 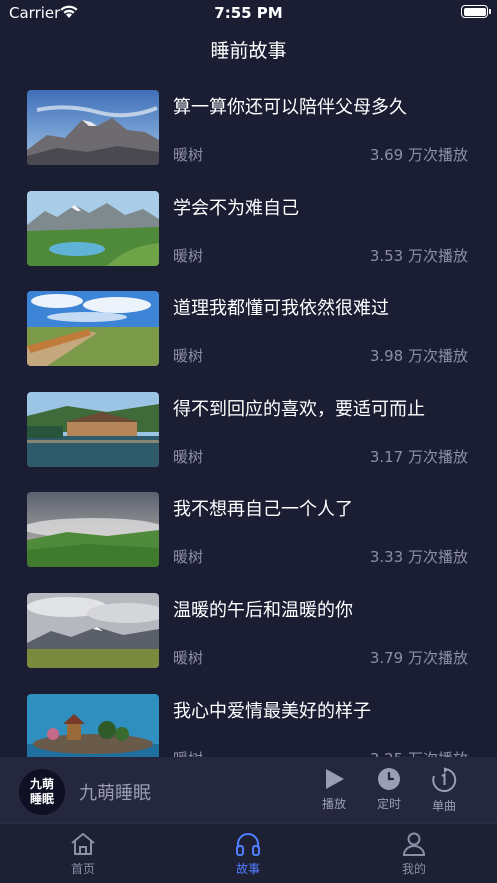 What do you see at coordinates (248, 633) in the screenshot?
I see `story-item: 温暖的午后和温暖的你 暖树 3.79 万次播放` at bounding box center [248, 633].